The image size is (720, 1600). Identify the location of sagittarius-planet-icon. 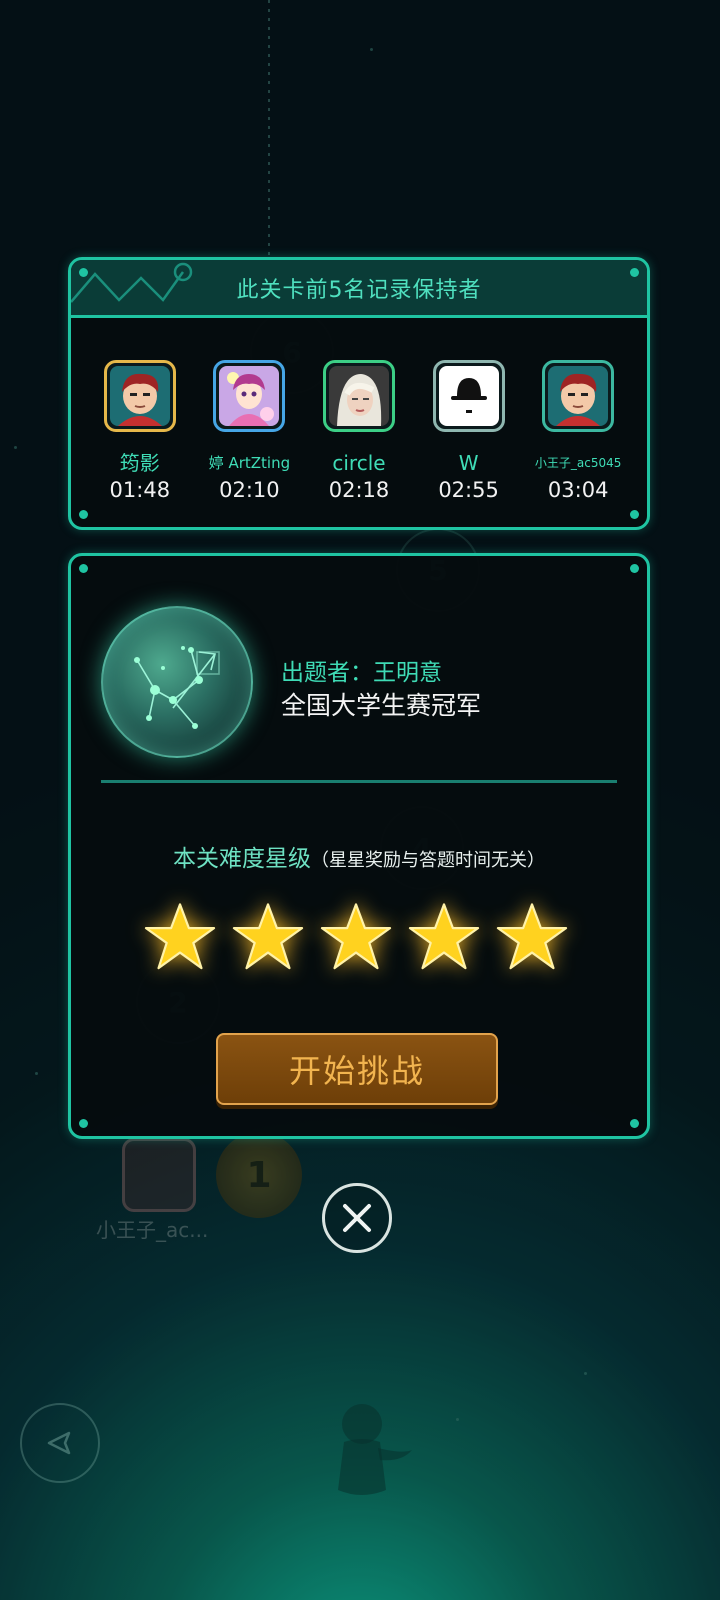
(177, 682).